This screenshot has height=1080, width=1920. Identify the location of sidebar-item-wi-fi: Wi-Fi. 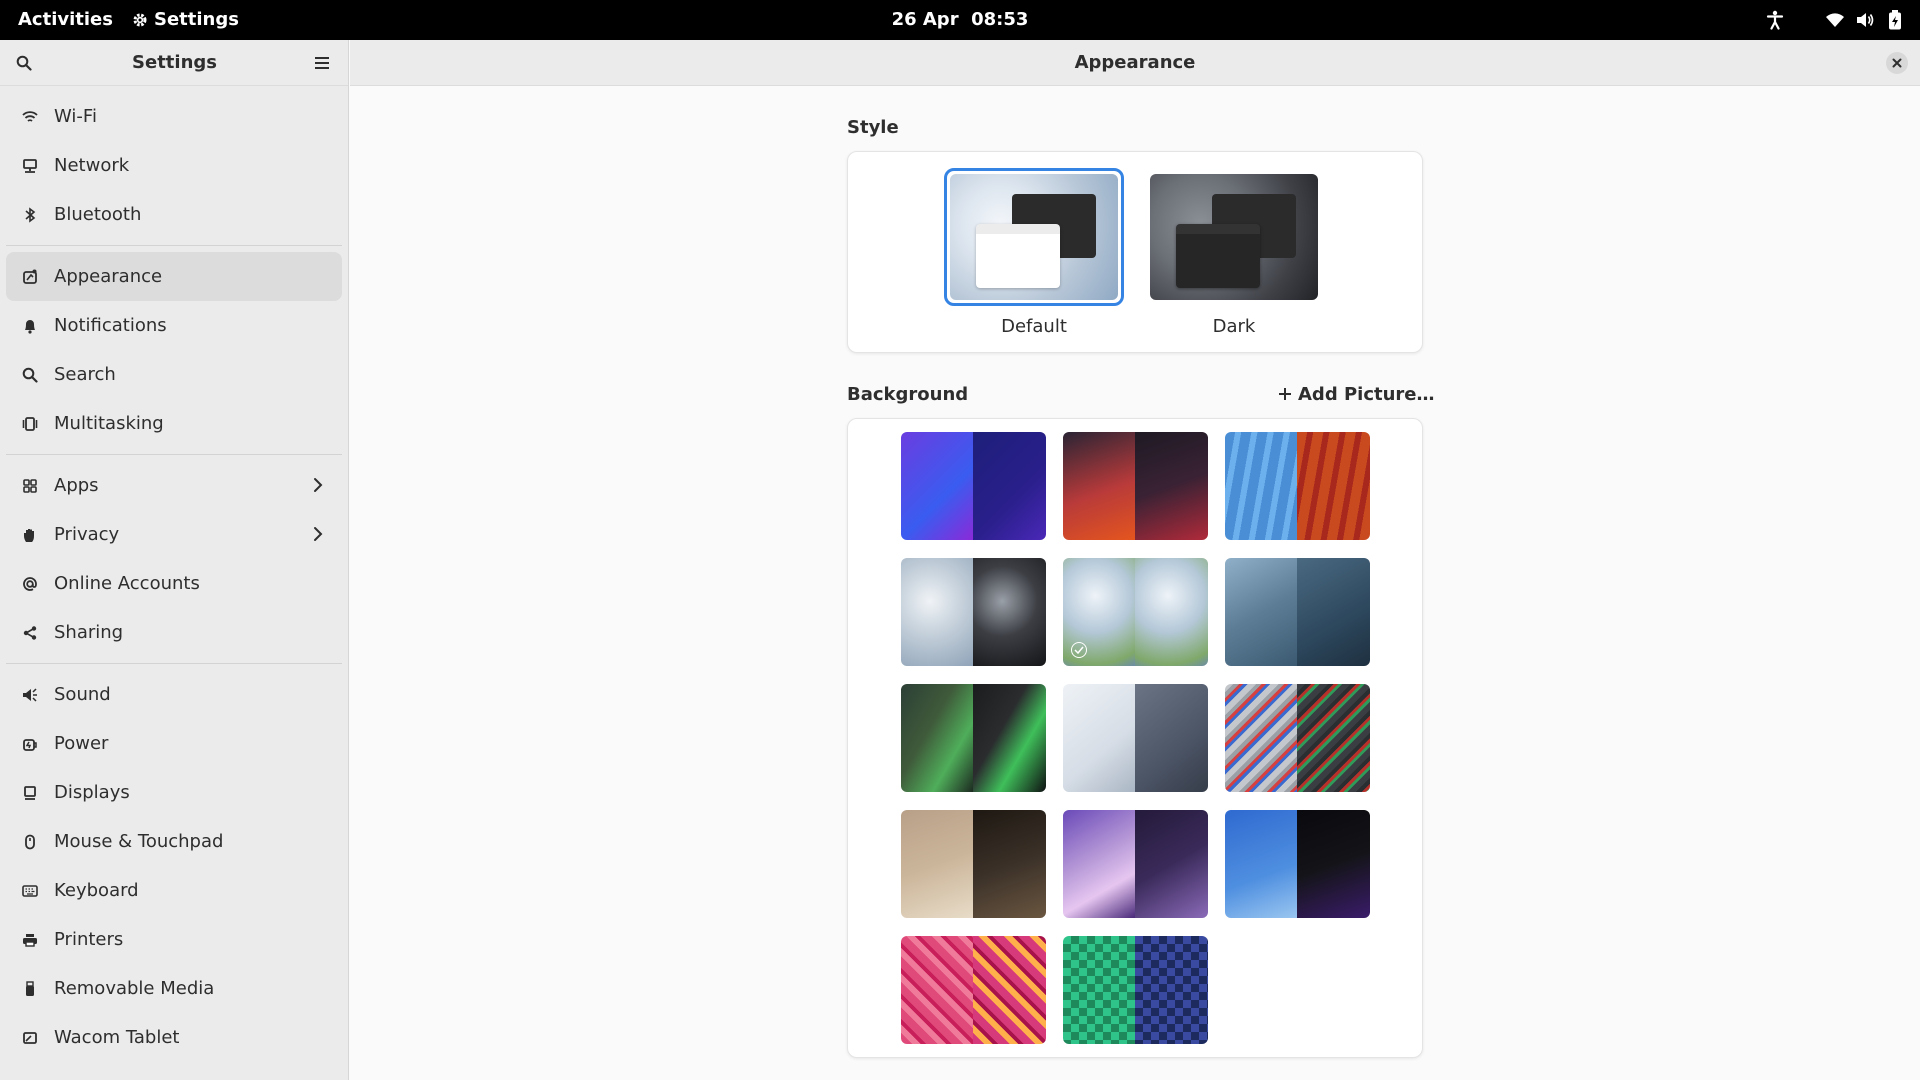
(174, 116).